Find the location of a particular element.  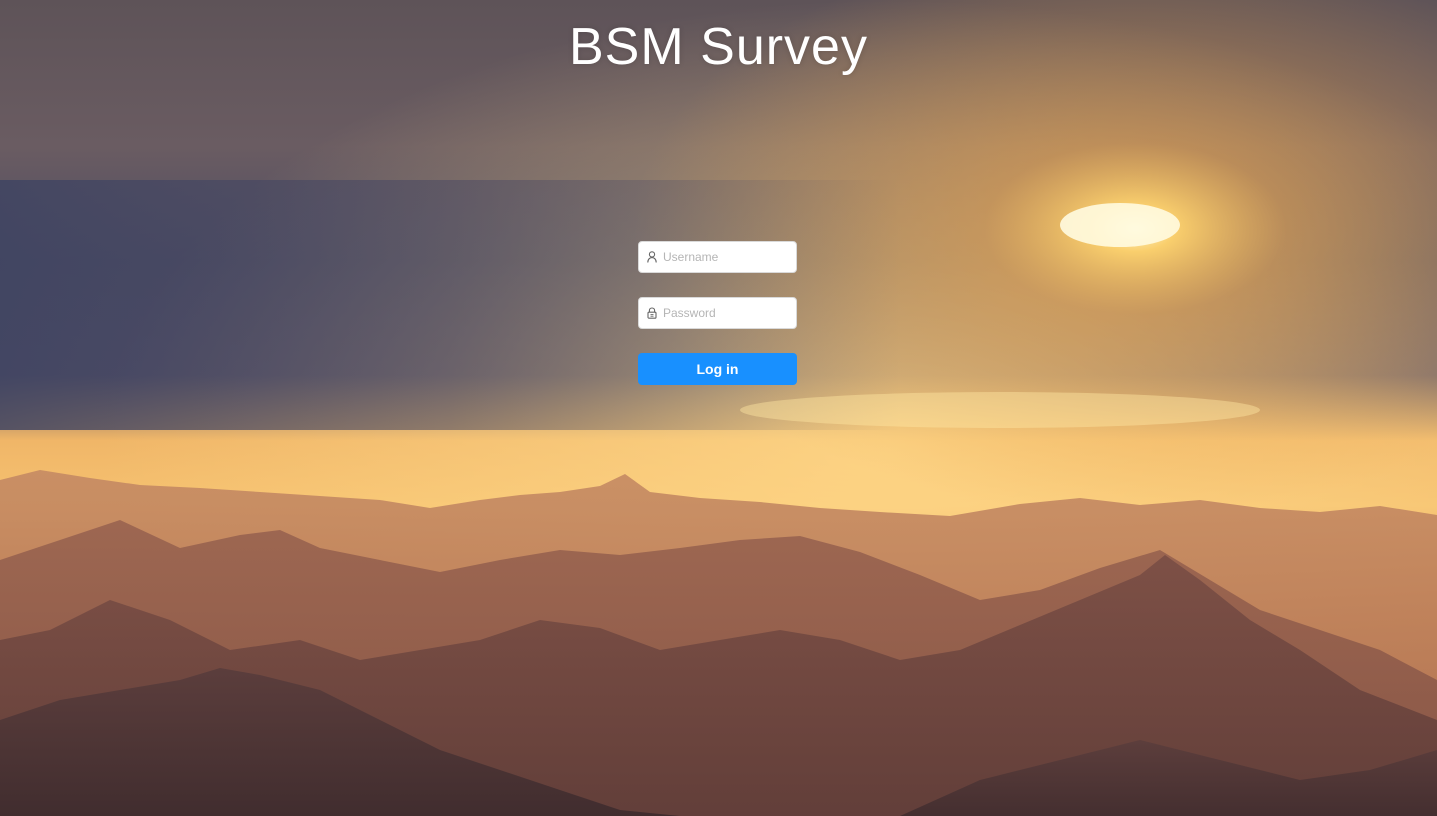

login-button: Log in is located at coordinates (717, 369).